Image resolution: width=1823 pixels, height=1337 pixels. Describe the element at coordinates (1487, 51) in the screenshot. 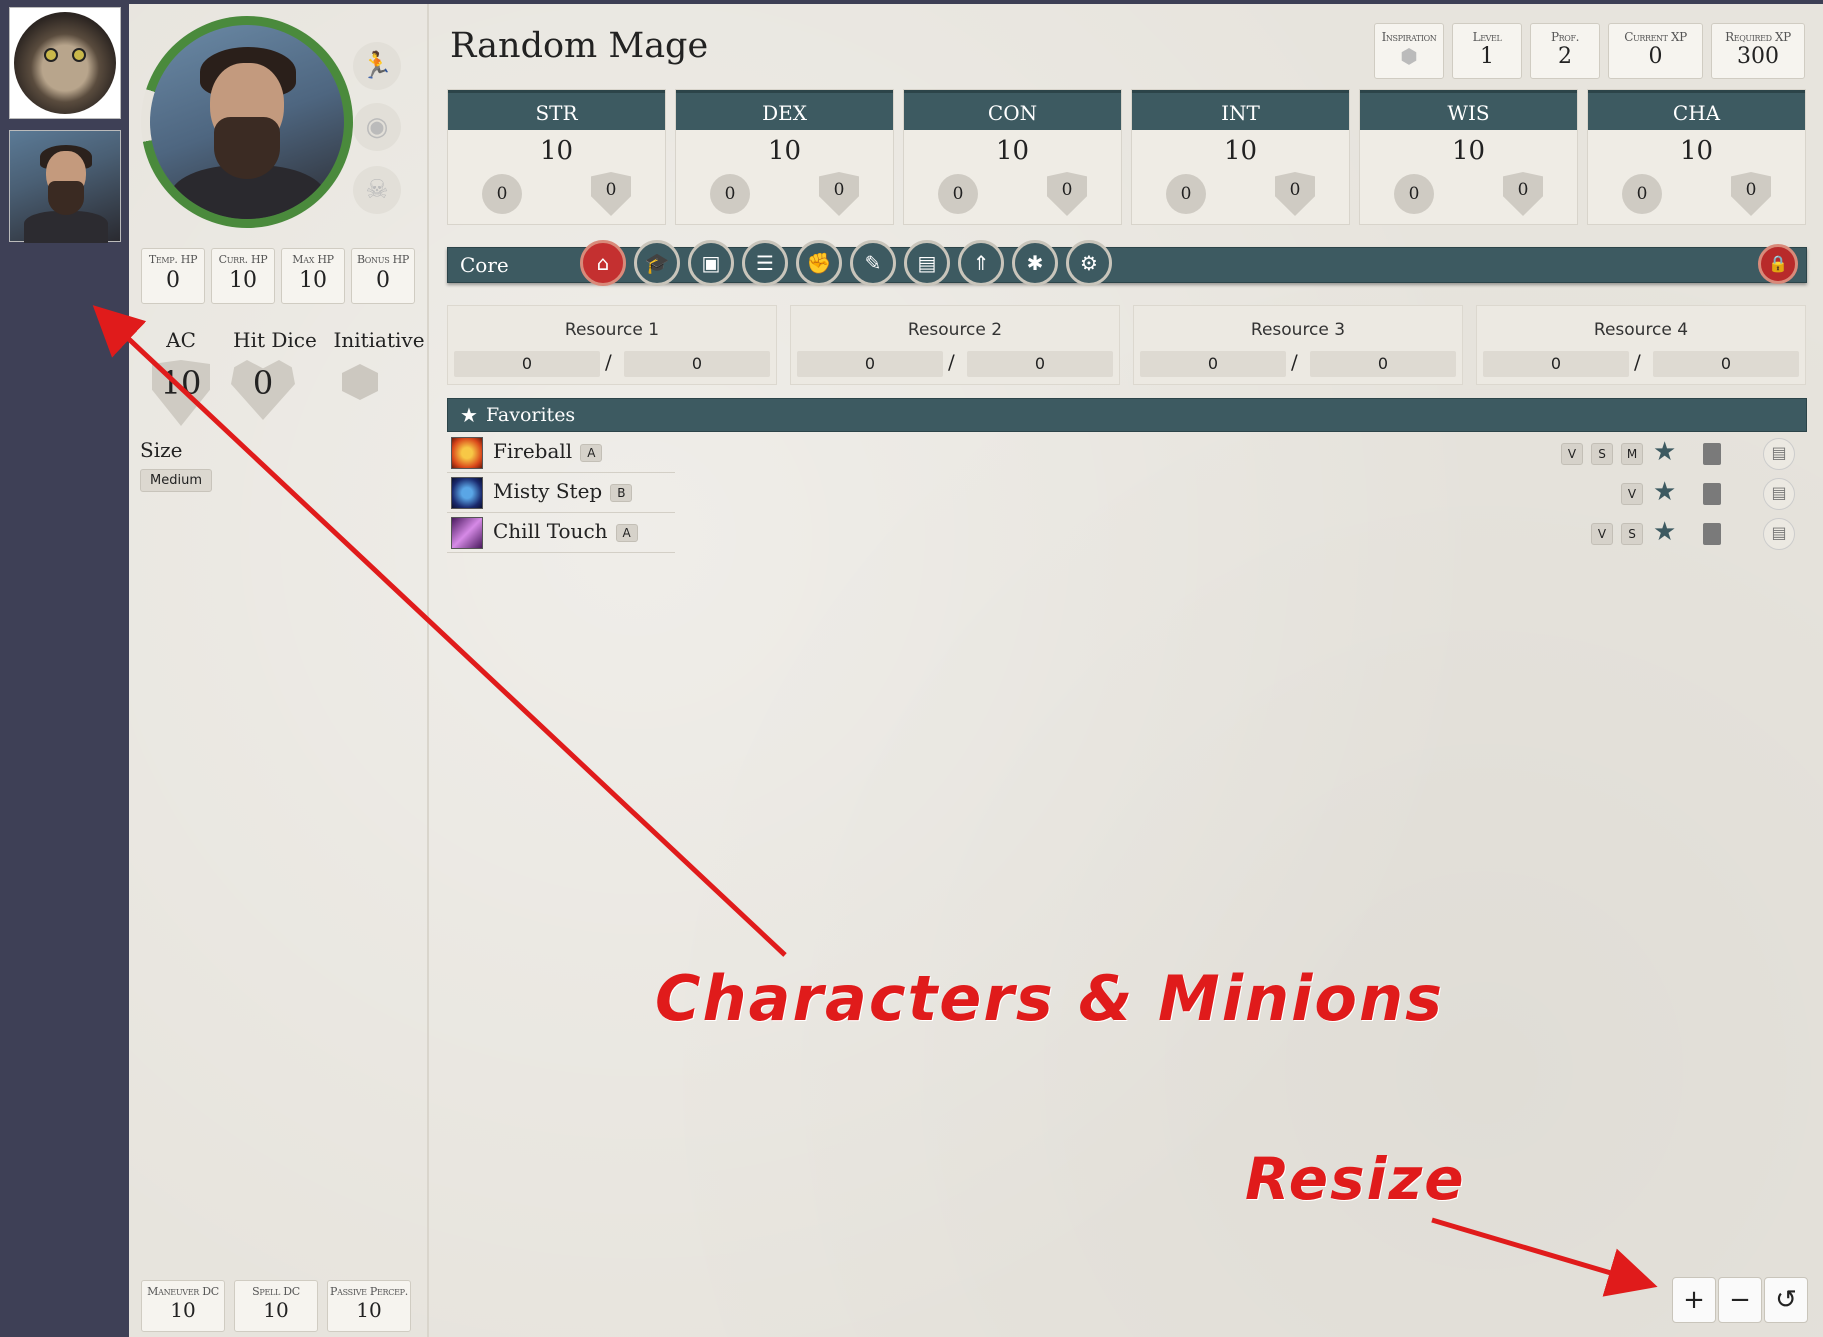

I see `level-badge: Level 1` at that location.